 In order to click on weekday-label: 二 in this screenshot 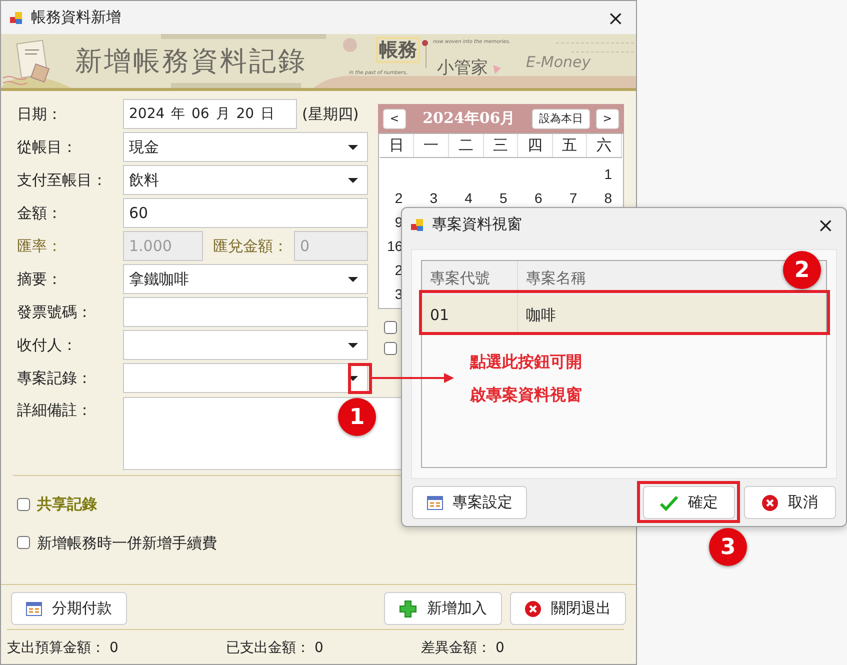, I will do `click(466, 145)`.